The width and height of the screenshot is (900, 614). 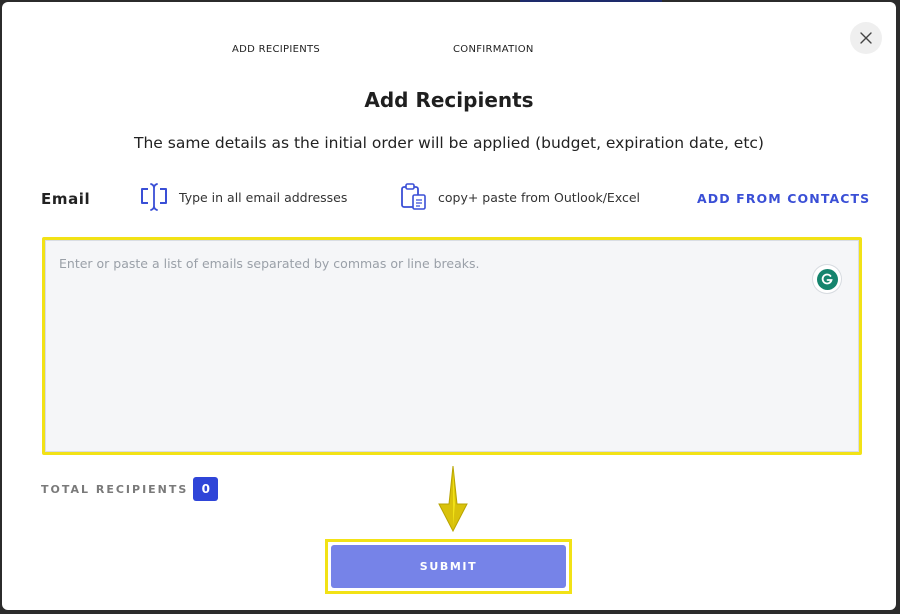 I want to click on step-add-recipients: ADD RECIPIENTS, so click(x=276, y=49).